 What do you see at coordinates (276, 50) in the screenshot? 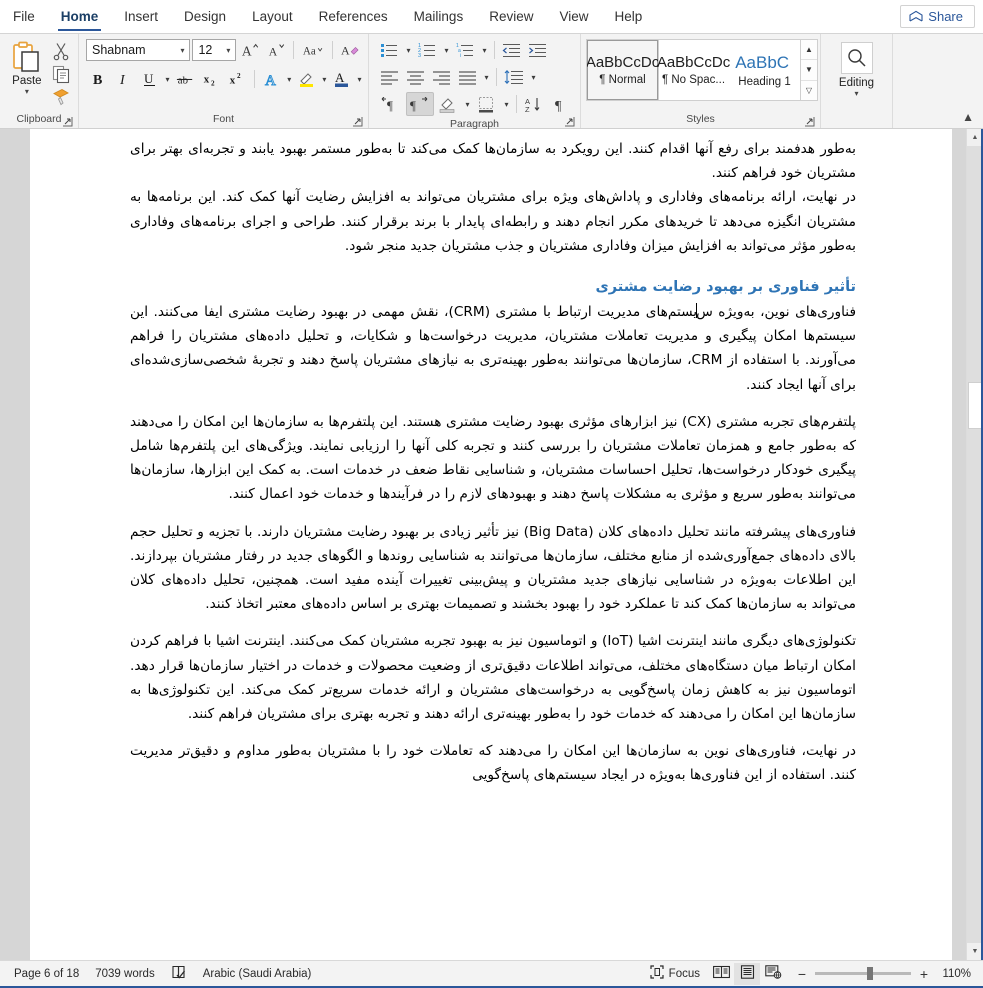
I see `shrink-font-button: A` at bounding box center [276, 50].